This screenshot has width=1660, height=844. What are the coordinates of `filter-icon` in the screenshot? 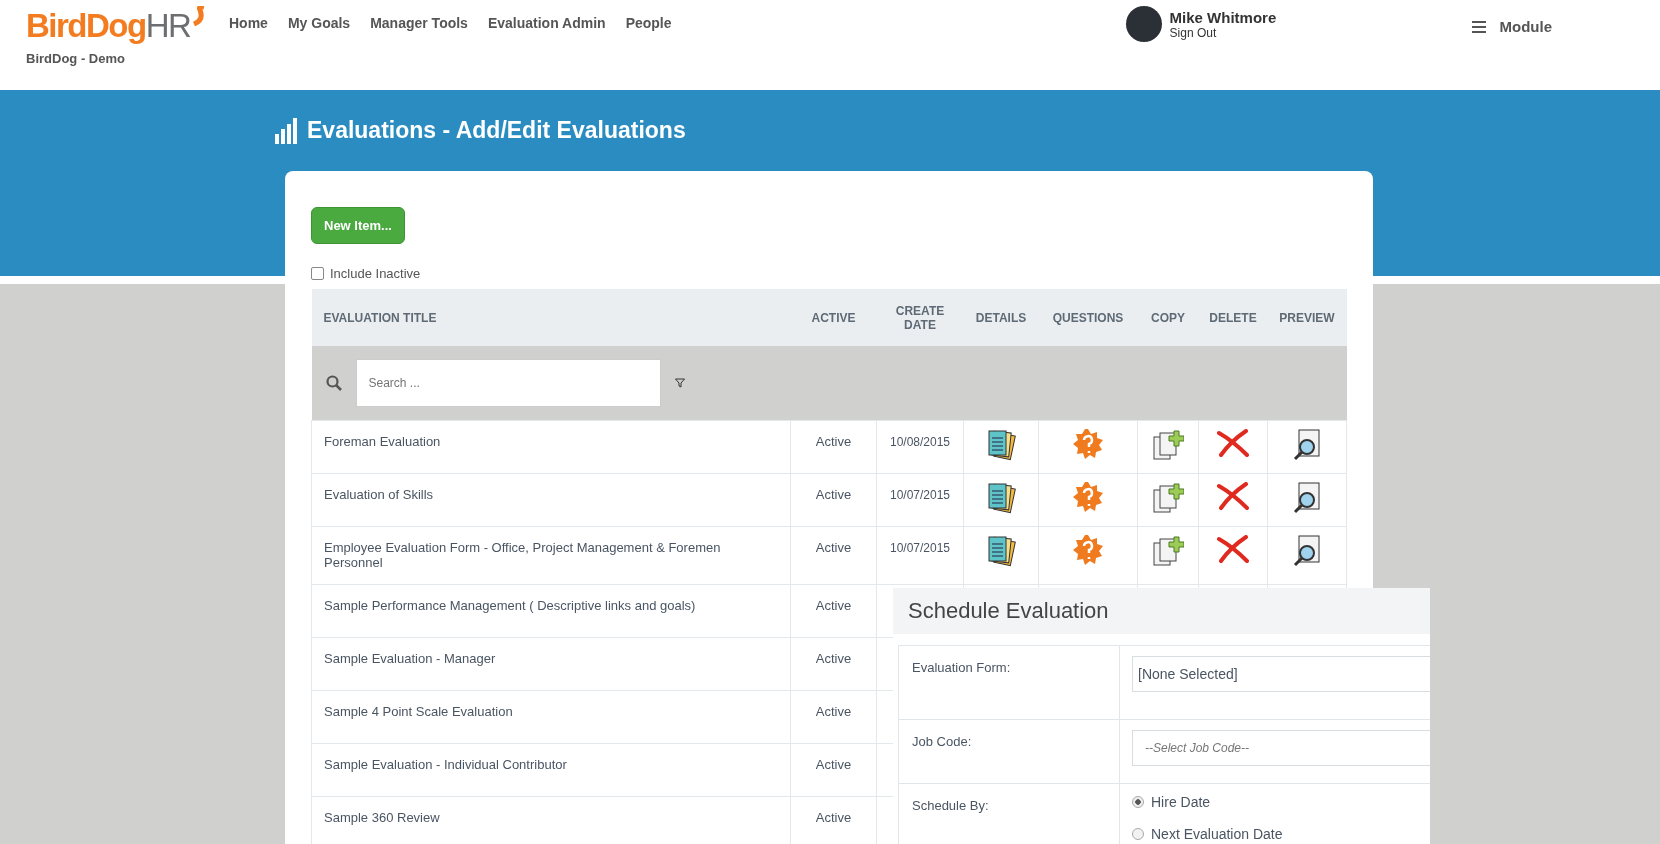 It's located at (679, 383).